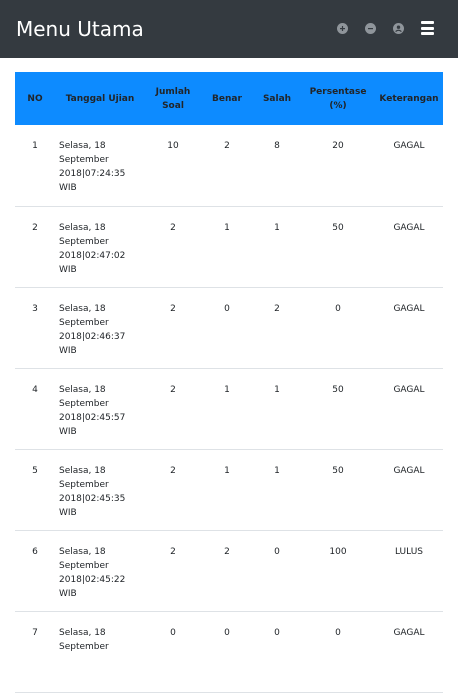 The image size is (458, 693). Describe the element at coordinates (427, 28) in the screenshot. I see `hamburger-menu-icon` at that location.